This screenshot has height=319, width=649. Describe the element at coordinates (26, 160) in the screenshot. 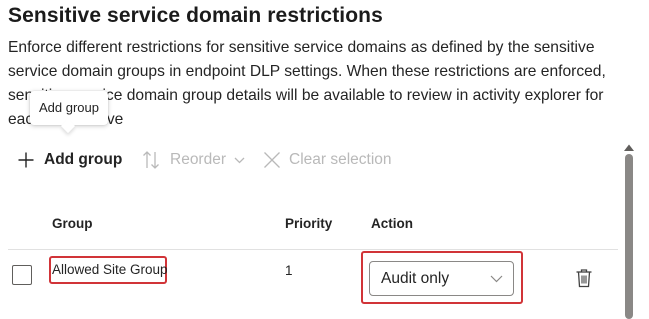

I see `plus-icon` at that location.